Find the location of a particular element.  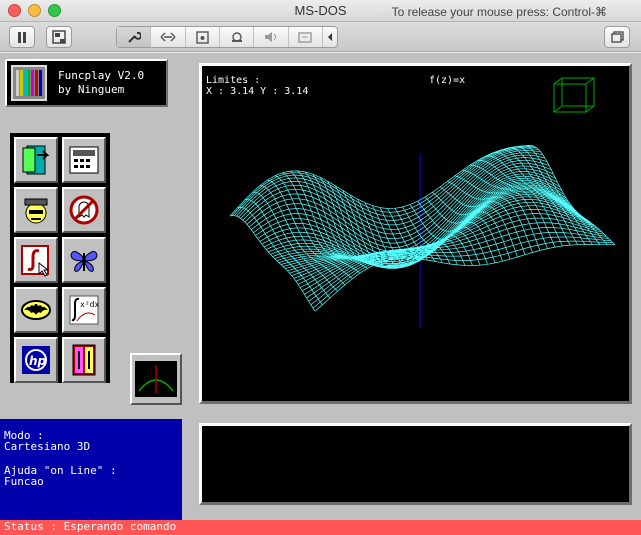

door-exit-icon is located at coordinates (36, 160).